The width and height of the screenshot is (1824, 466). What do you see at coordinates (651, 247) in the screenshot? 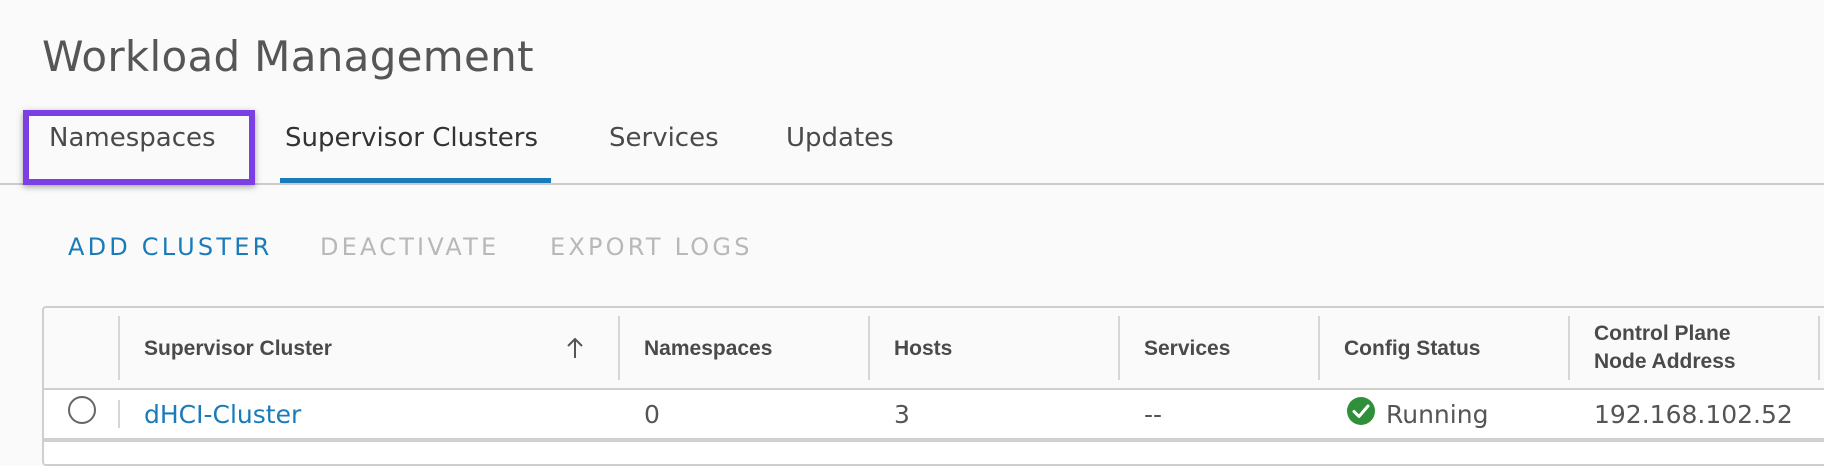
I see `export-logs-button: EXPORT LOGS` at bounding box center [651, 247].